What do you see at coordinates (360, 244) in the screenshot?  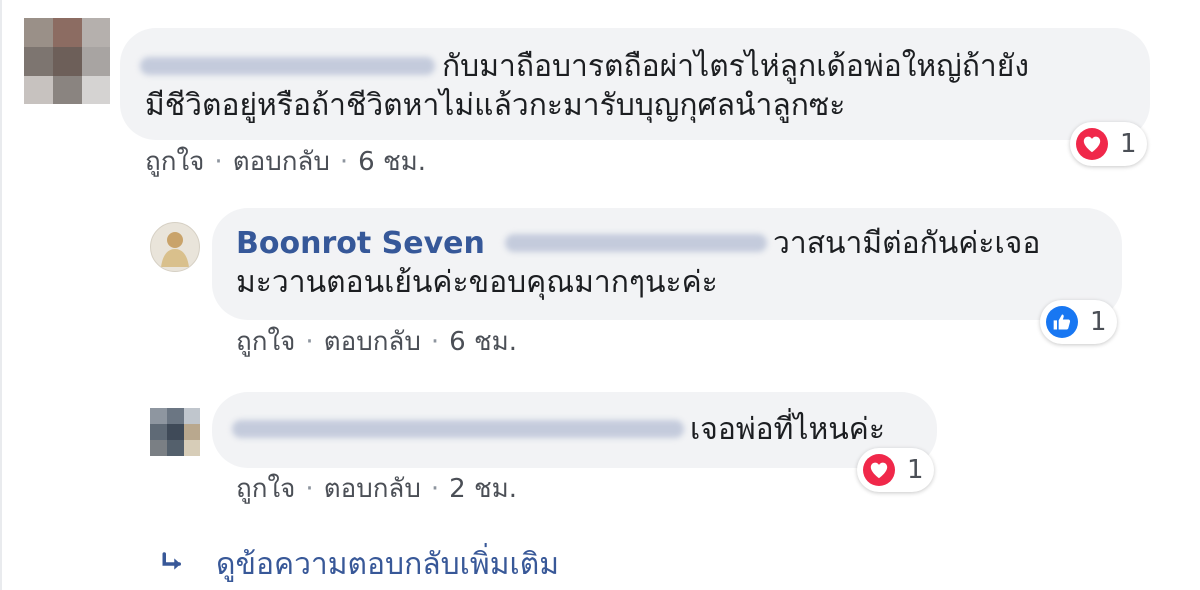 I see `author-name: Boonrot Seven` at bounding box center [360, 244].